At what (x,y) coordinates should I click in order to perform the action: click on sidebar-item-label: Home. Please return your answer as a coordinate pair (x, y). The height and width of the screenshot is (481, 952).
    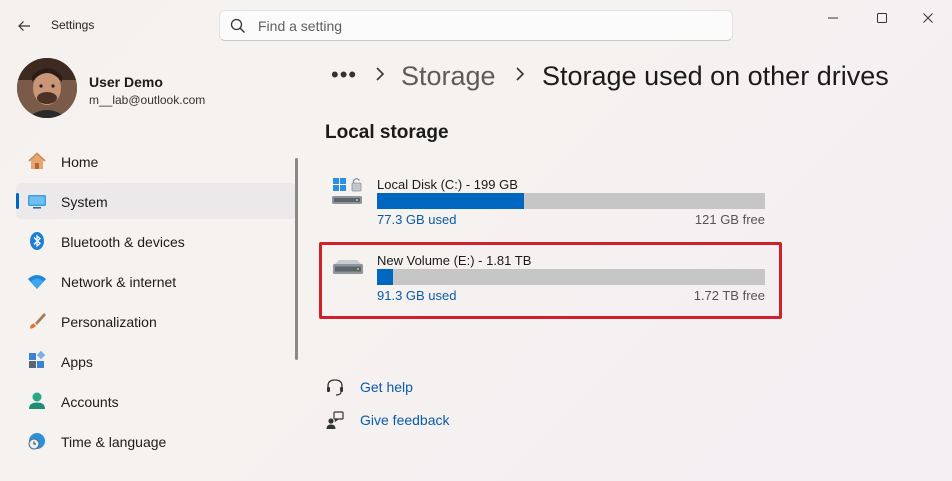
    Looking at the image, I should click on (80, 162).